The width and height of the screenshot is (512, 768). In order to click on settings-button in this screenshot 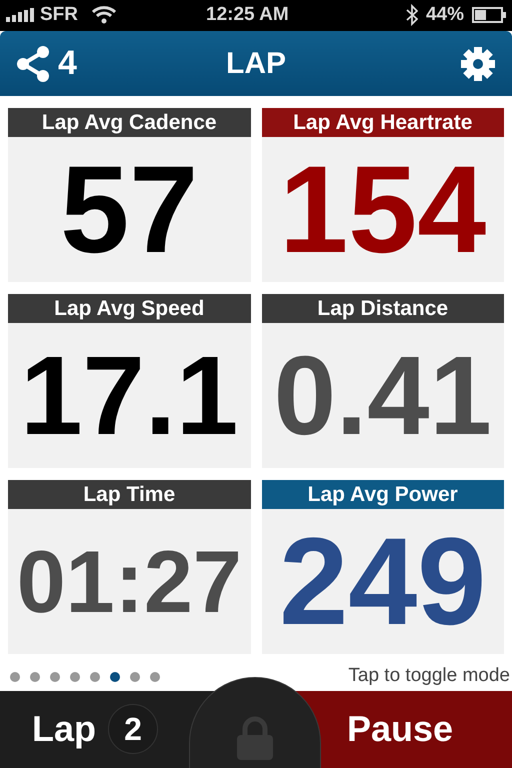, I will do `click(478, 64)`.